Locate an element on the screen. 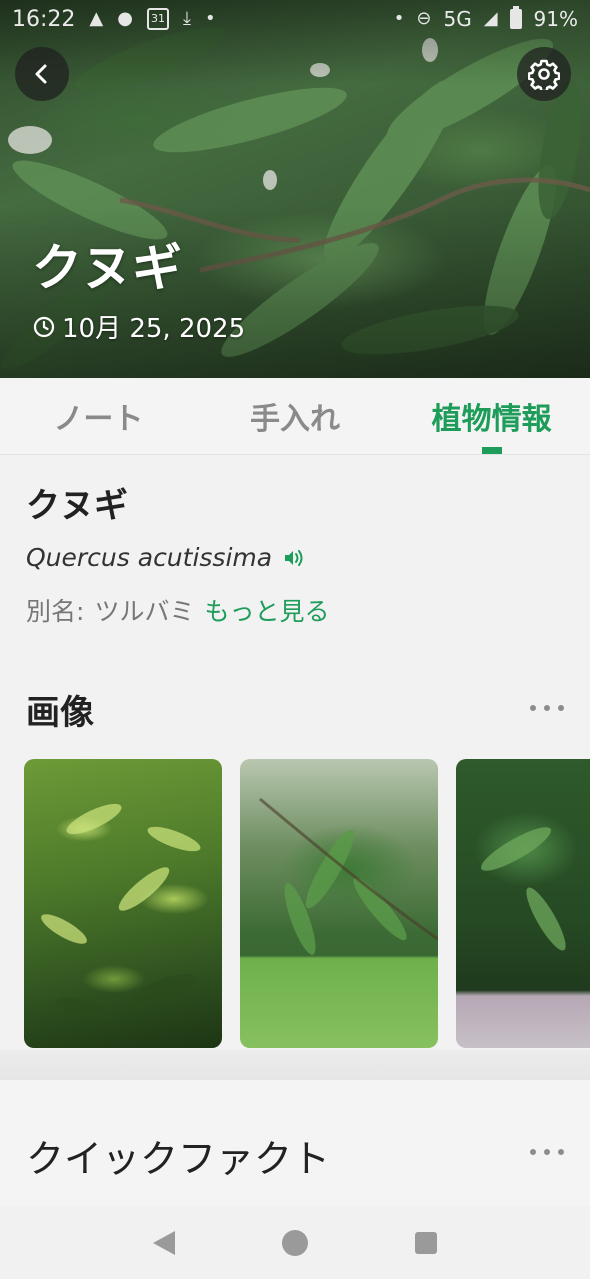  battery-icon is located at coordinates (515, 17).